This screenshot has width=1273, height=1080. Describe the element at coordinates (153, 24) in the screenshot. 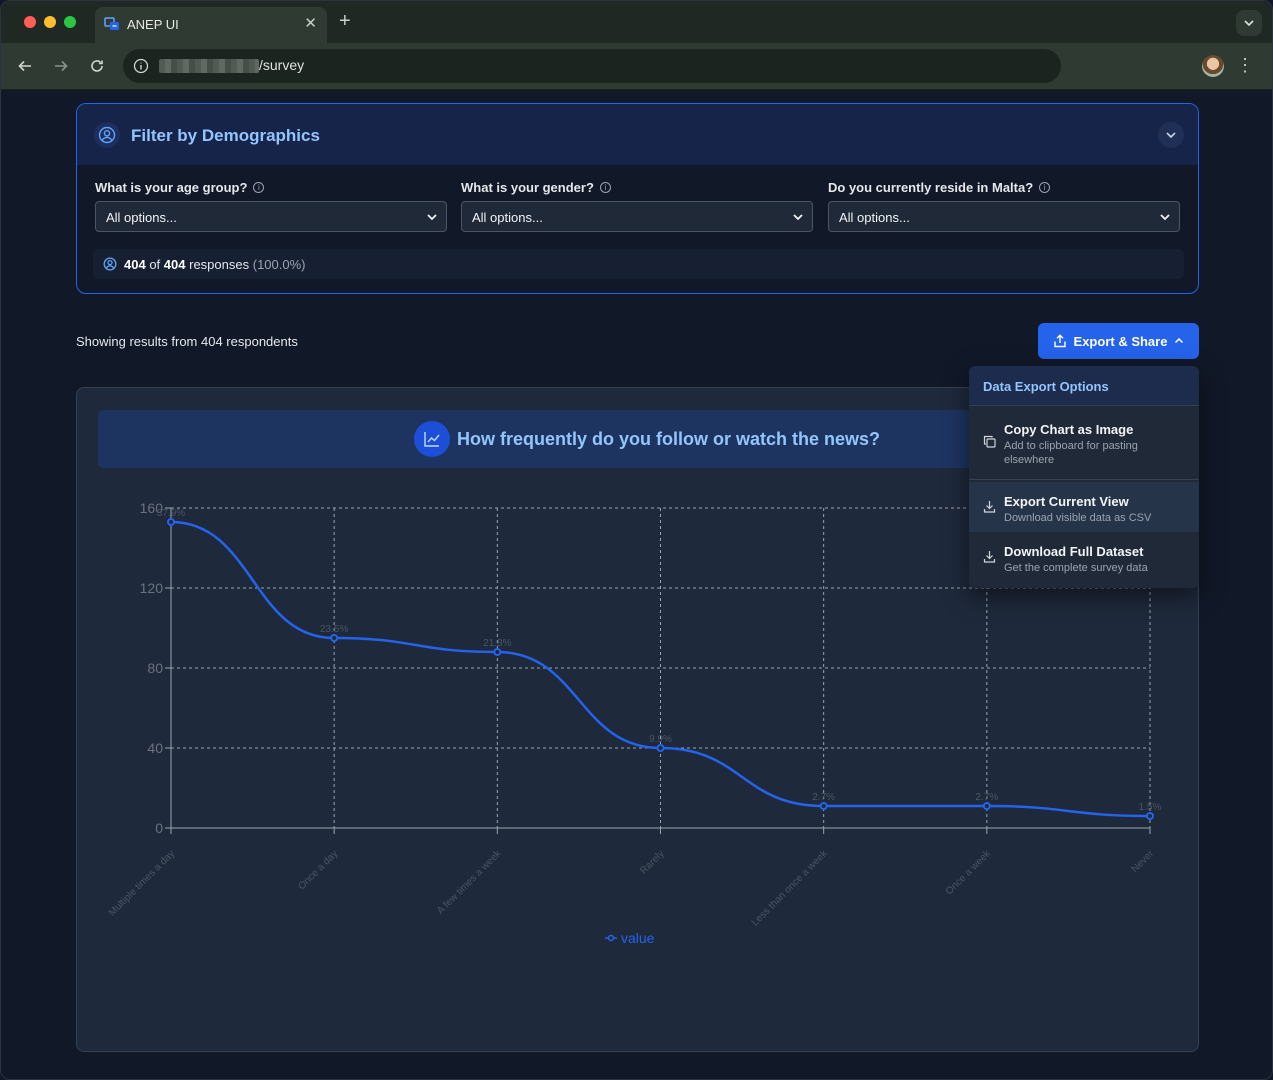

I see `tab-title: ANEP UI` at that location.